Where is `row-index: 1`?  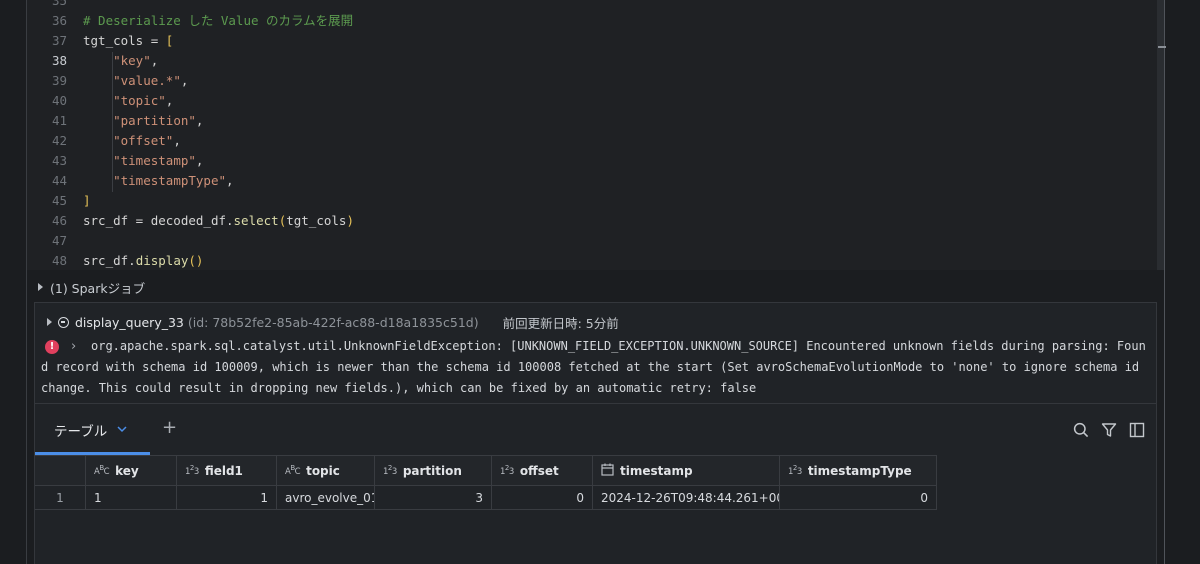 row-index: 1 is located at coordinates (60, 498).